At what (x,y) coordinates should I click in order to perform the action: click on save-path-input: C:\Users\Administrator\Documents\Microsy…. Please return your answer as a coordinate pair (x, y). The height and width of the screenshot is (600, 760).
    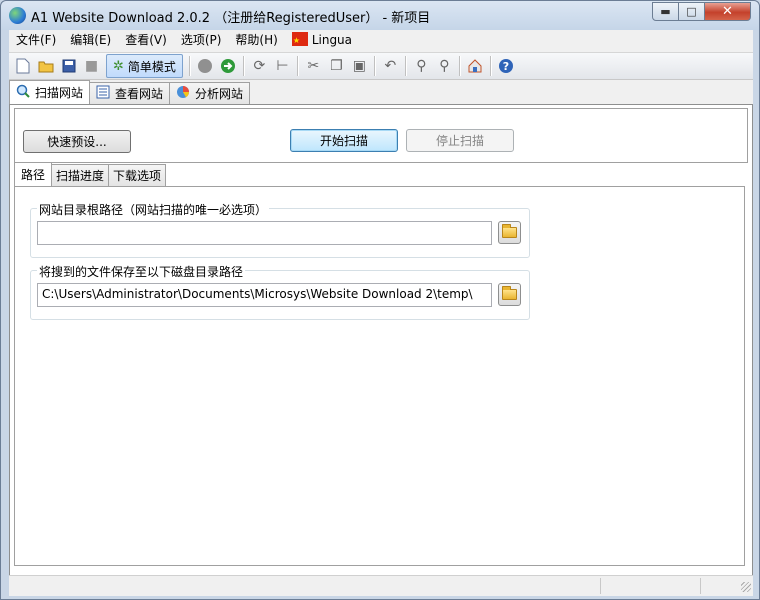
    Looking at the image, I should click on (264, 295).